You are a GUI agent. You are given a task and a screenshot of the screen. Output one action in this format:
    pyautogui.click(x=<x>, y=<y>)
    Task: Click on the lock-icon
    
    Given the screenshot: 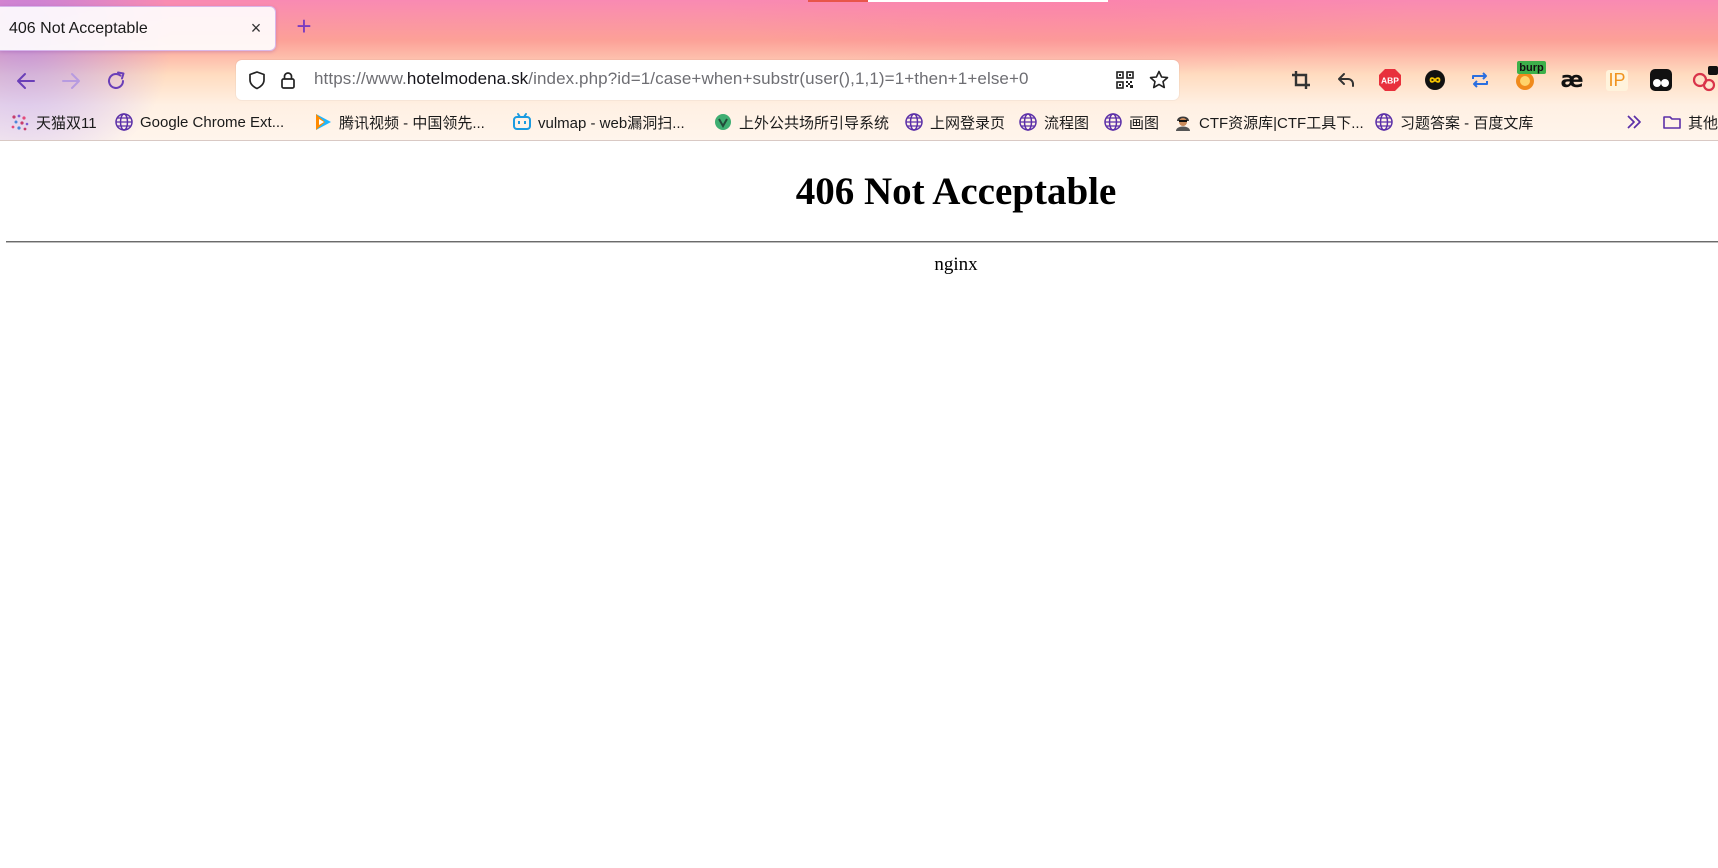 What is the action you would take?
    pyautogui.click(x=288, y=80)
    